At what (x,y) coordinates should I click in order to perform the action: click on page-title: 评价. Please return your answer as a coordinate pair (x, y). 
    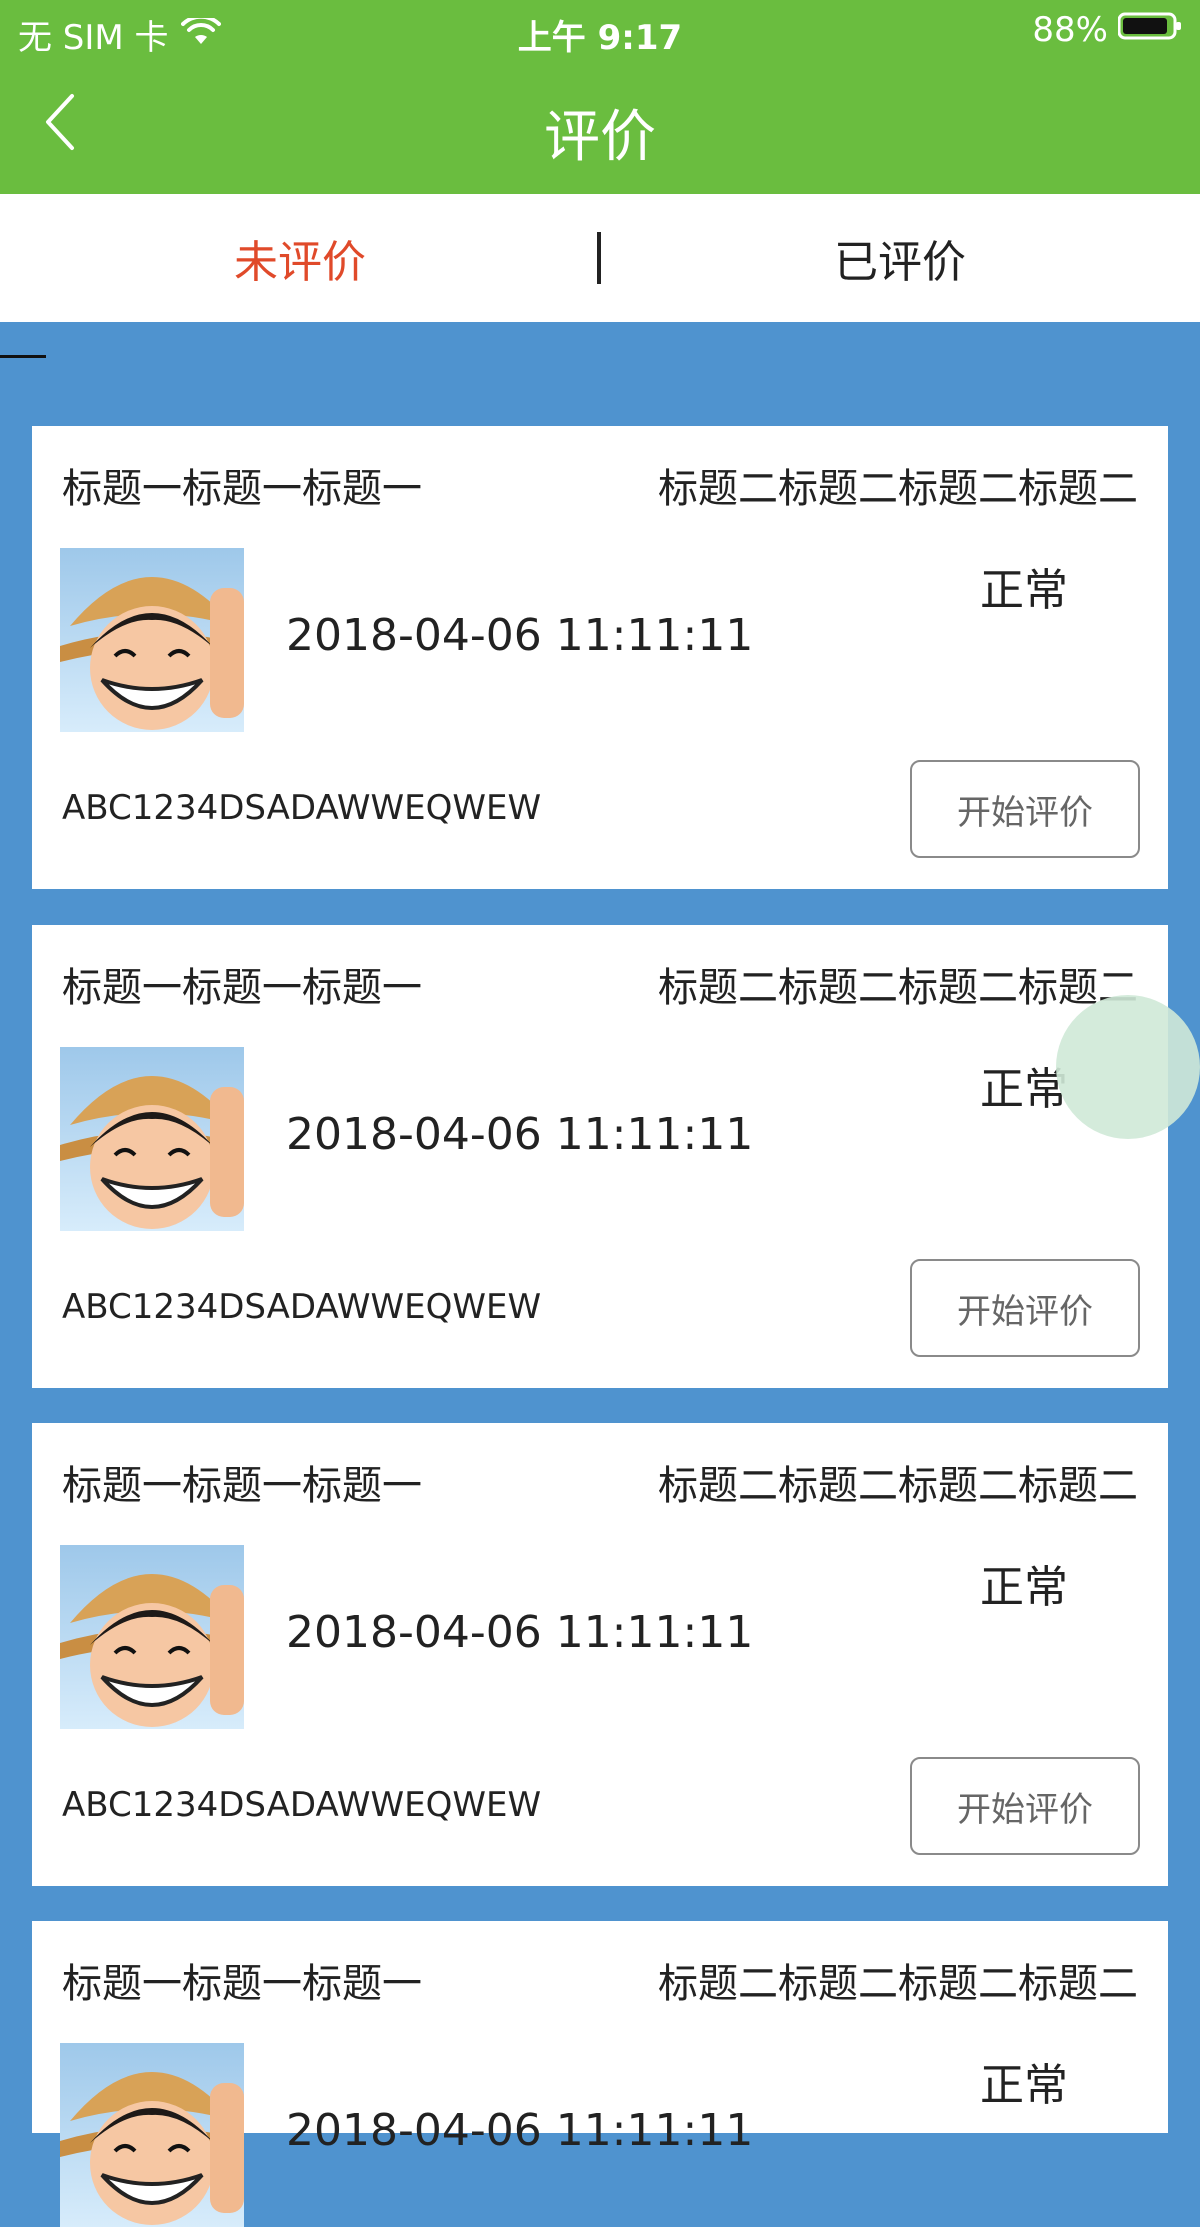
    Looking at the image, I should click on (600, 137).